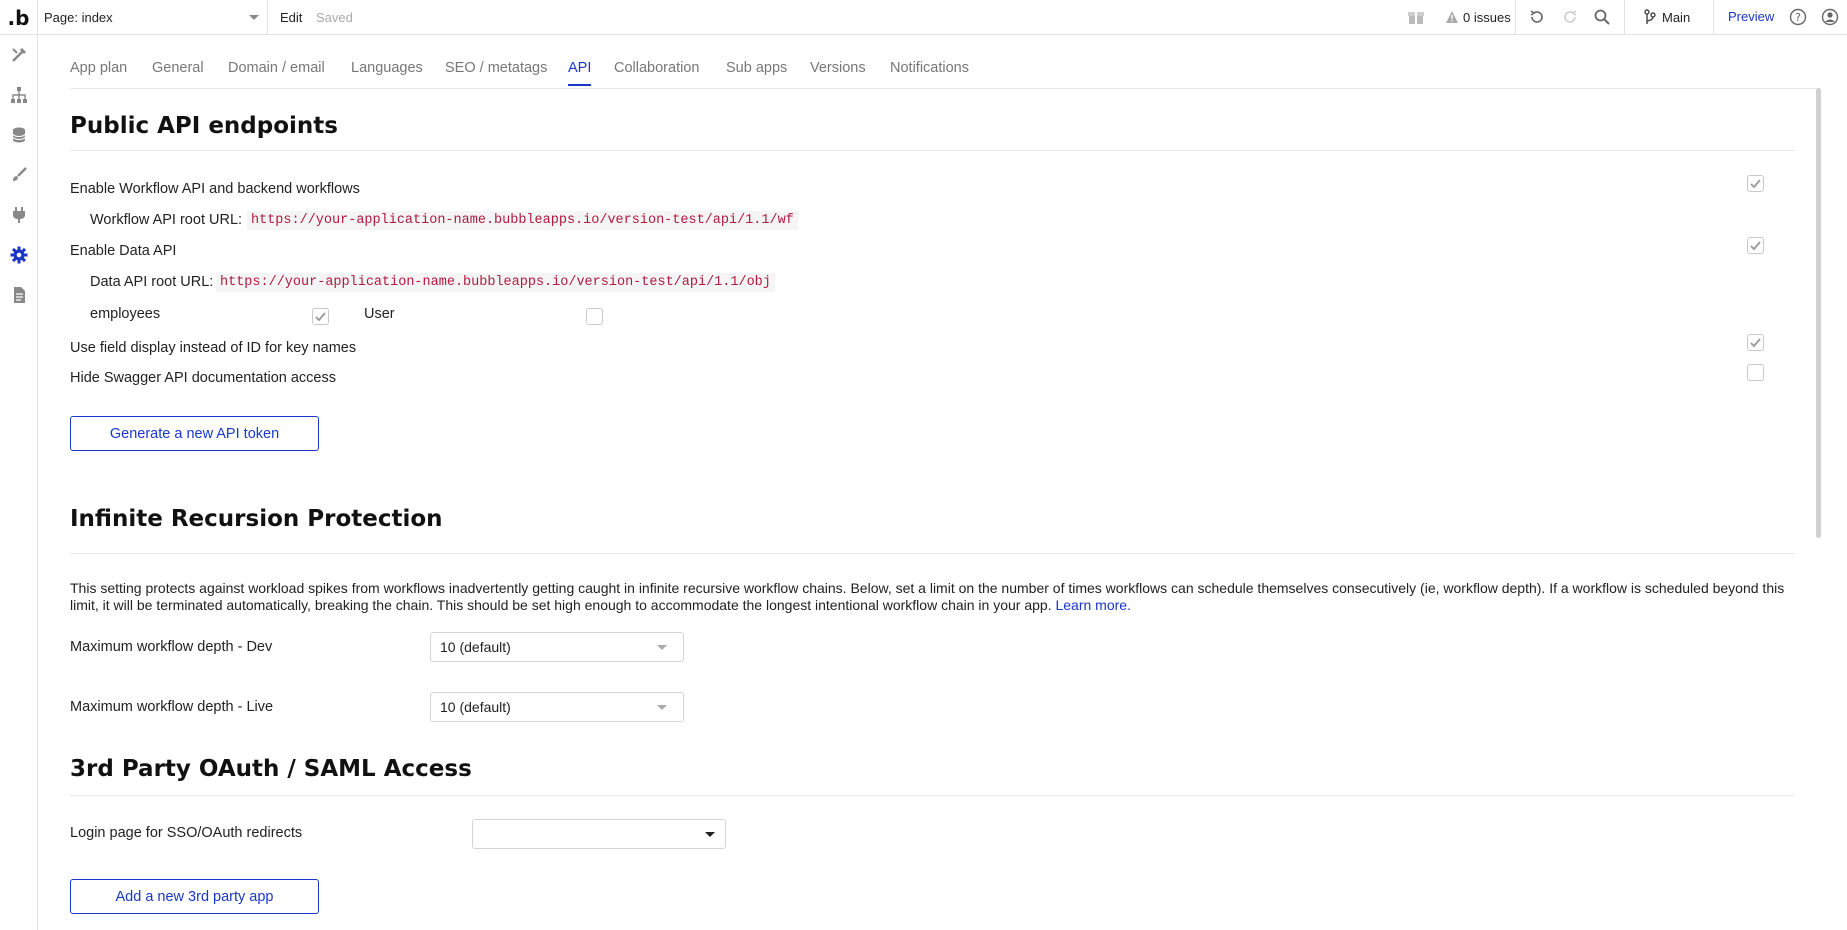 The height and width of the screenshot is (930, 1847). Describe the element at coordinates (1755, 372) in the screenshot. I see `hide-swagger-checkbox` at that location.